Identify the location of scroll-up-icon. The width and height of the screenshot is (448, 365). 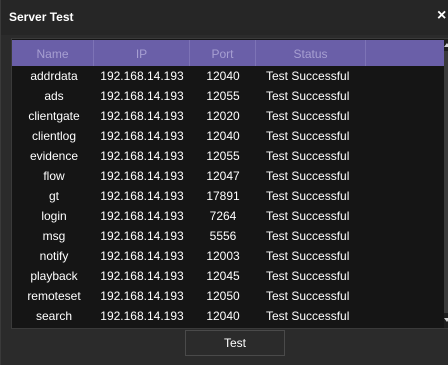
(446, 45).